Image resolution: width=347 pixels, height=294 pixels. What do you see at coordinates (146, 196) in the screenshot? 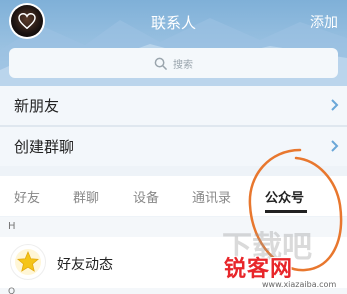
I see `tab-devices: 设备` at bounding box center [146, 196].